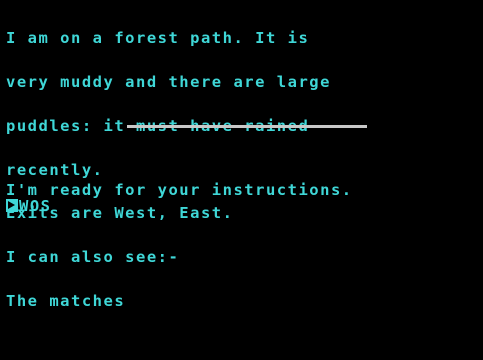  Describe the element at coordinates (168, 81) in the screenshot. I see `room-description-line: very muddy and there are large` at that location.